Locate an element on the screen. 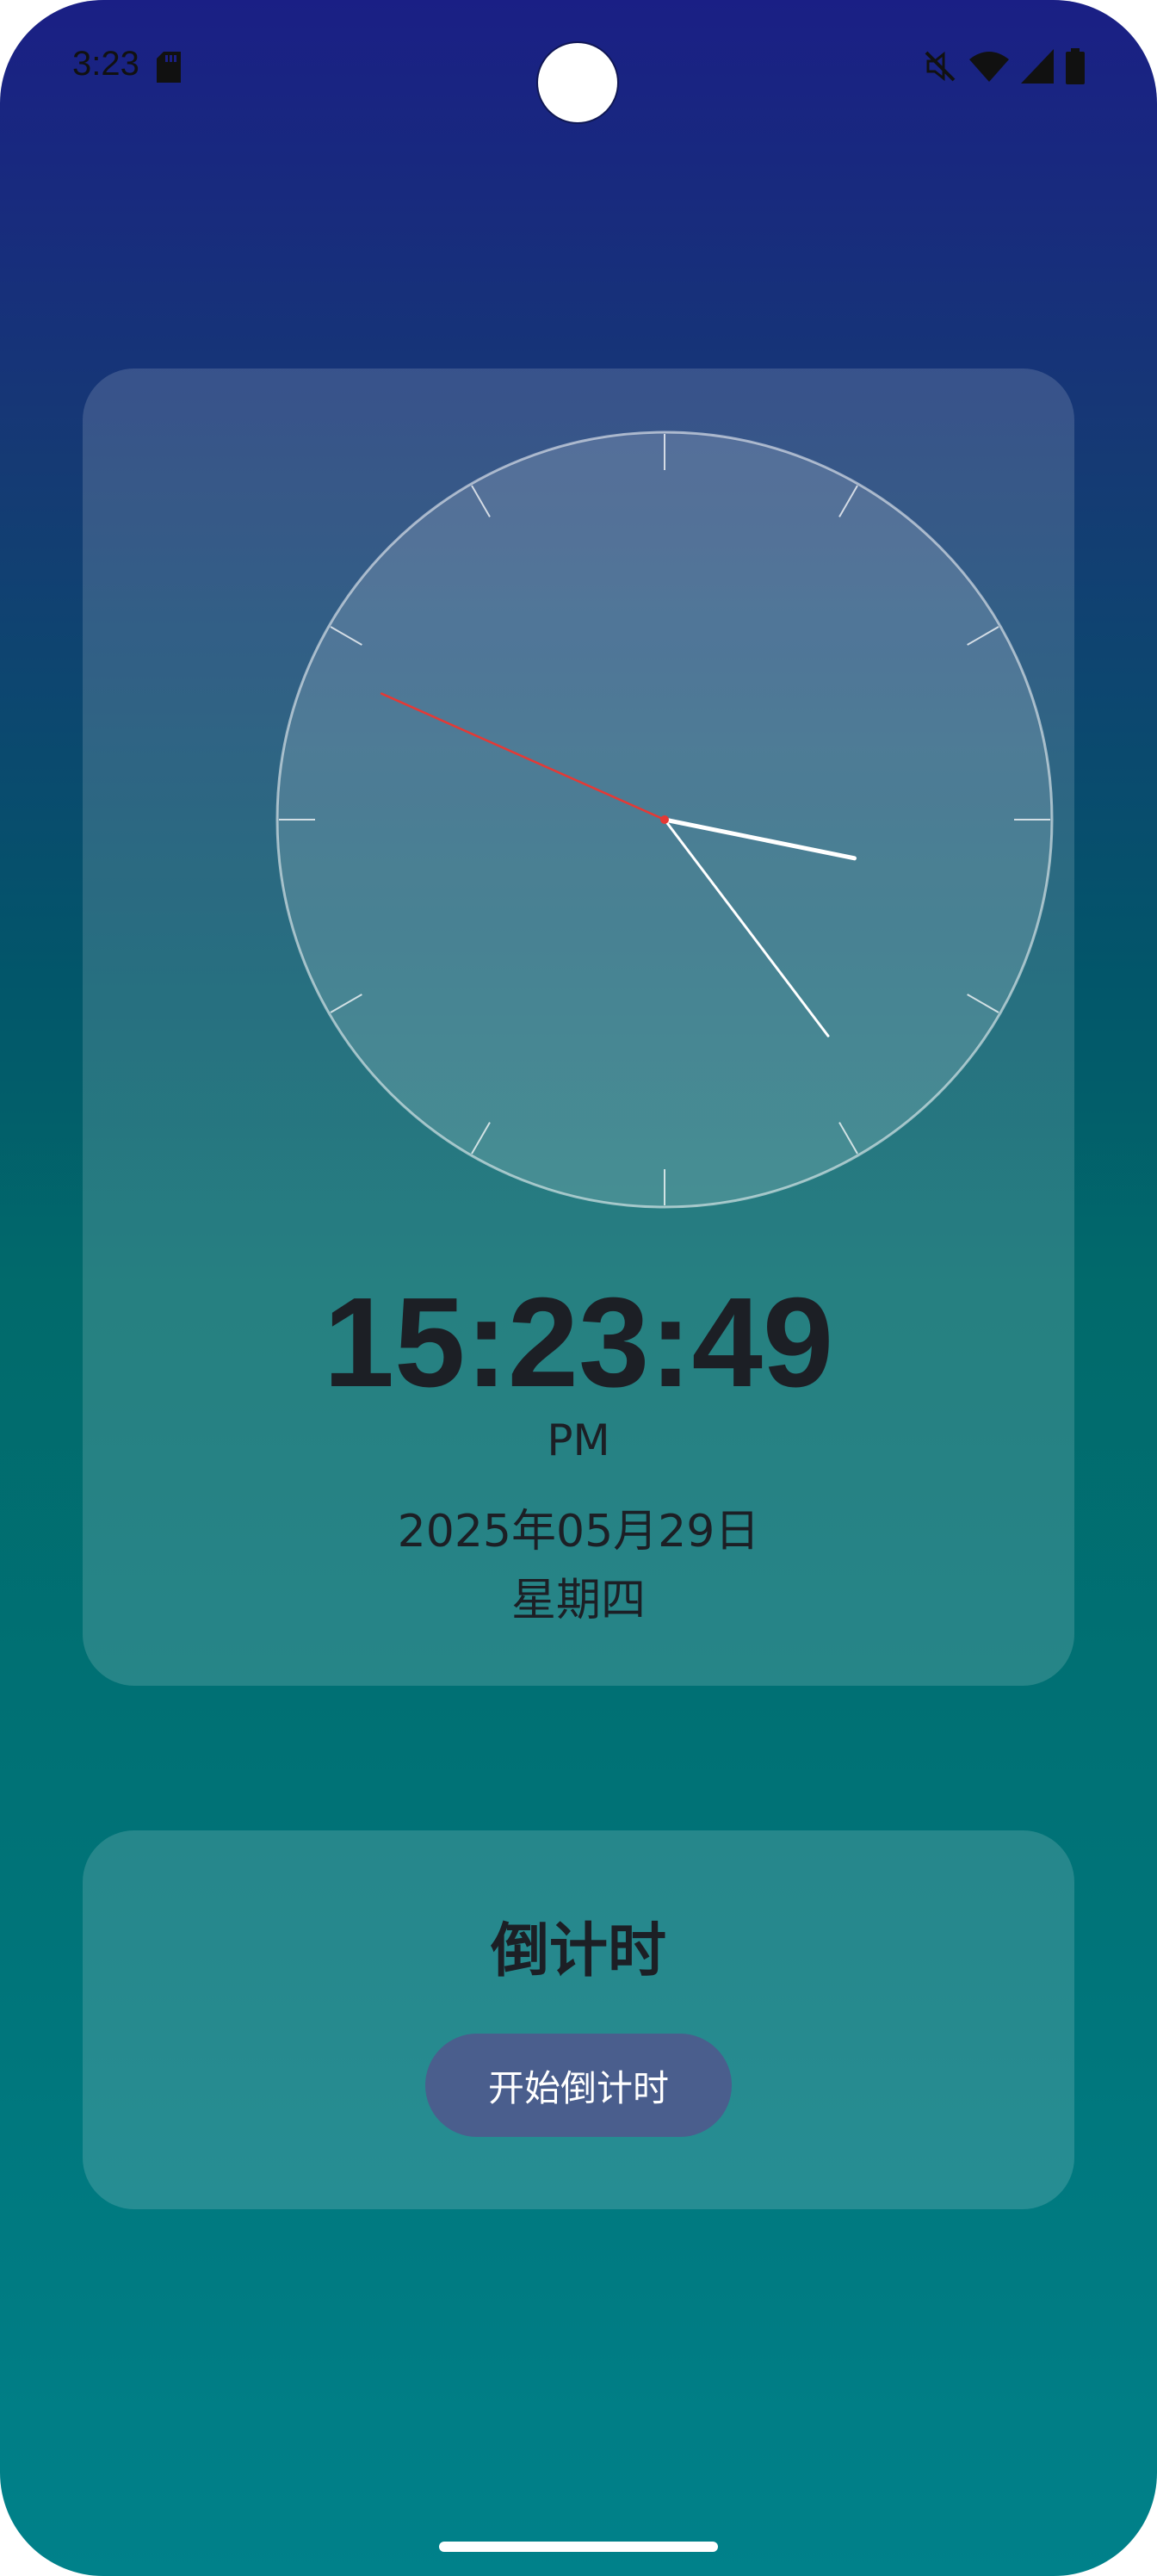 The width and height of the screenshot is (1157, 2576). countdown-card: 倒计时 开始倒计时 is located at coordinates (579, 2020).